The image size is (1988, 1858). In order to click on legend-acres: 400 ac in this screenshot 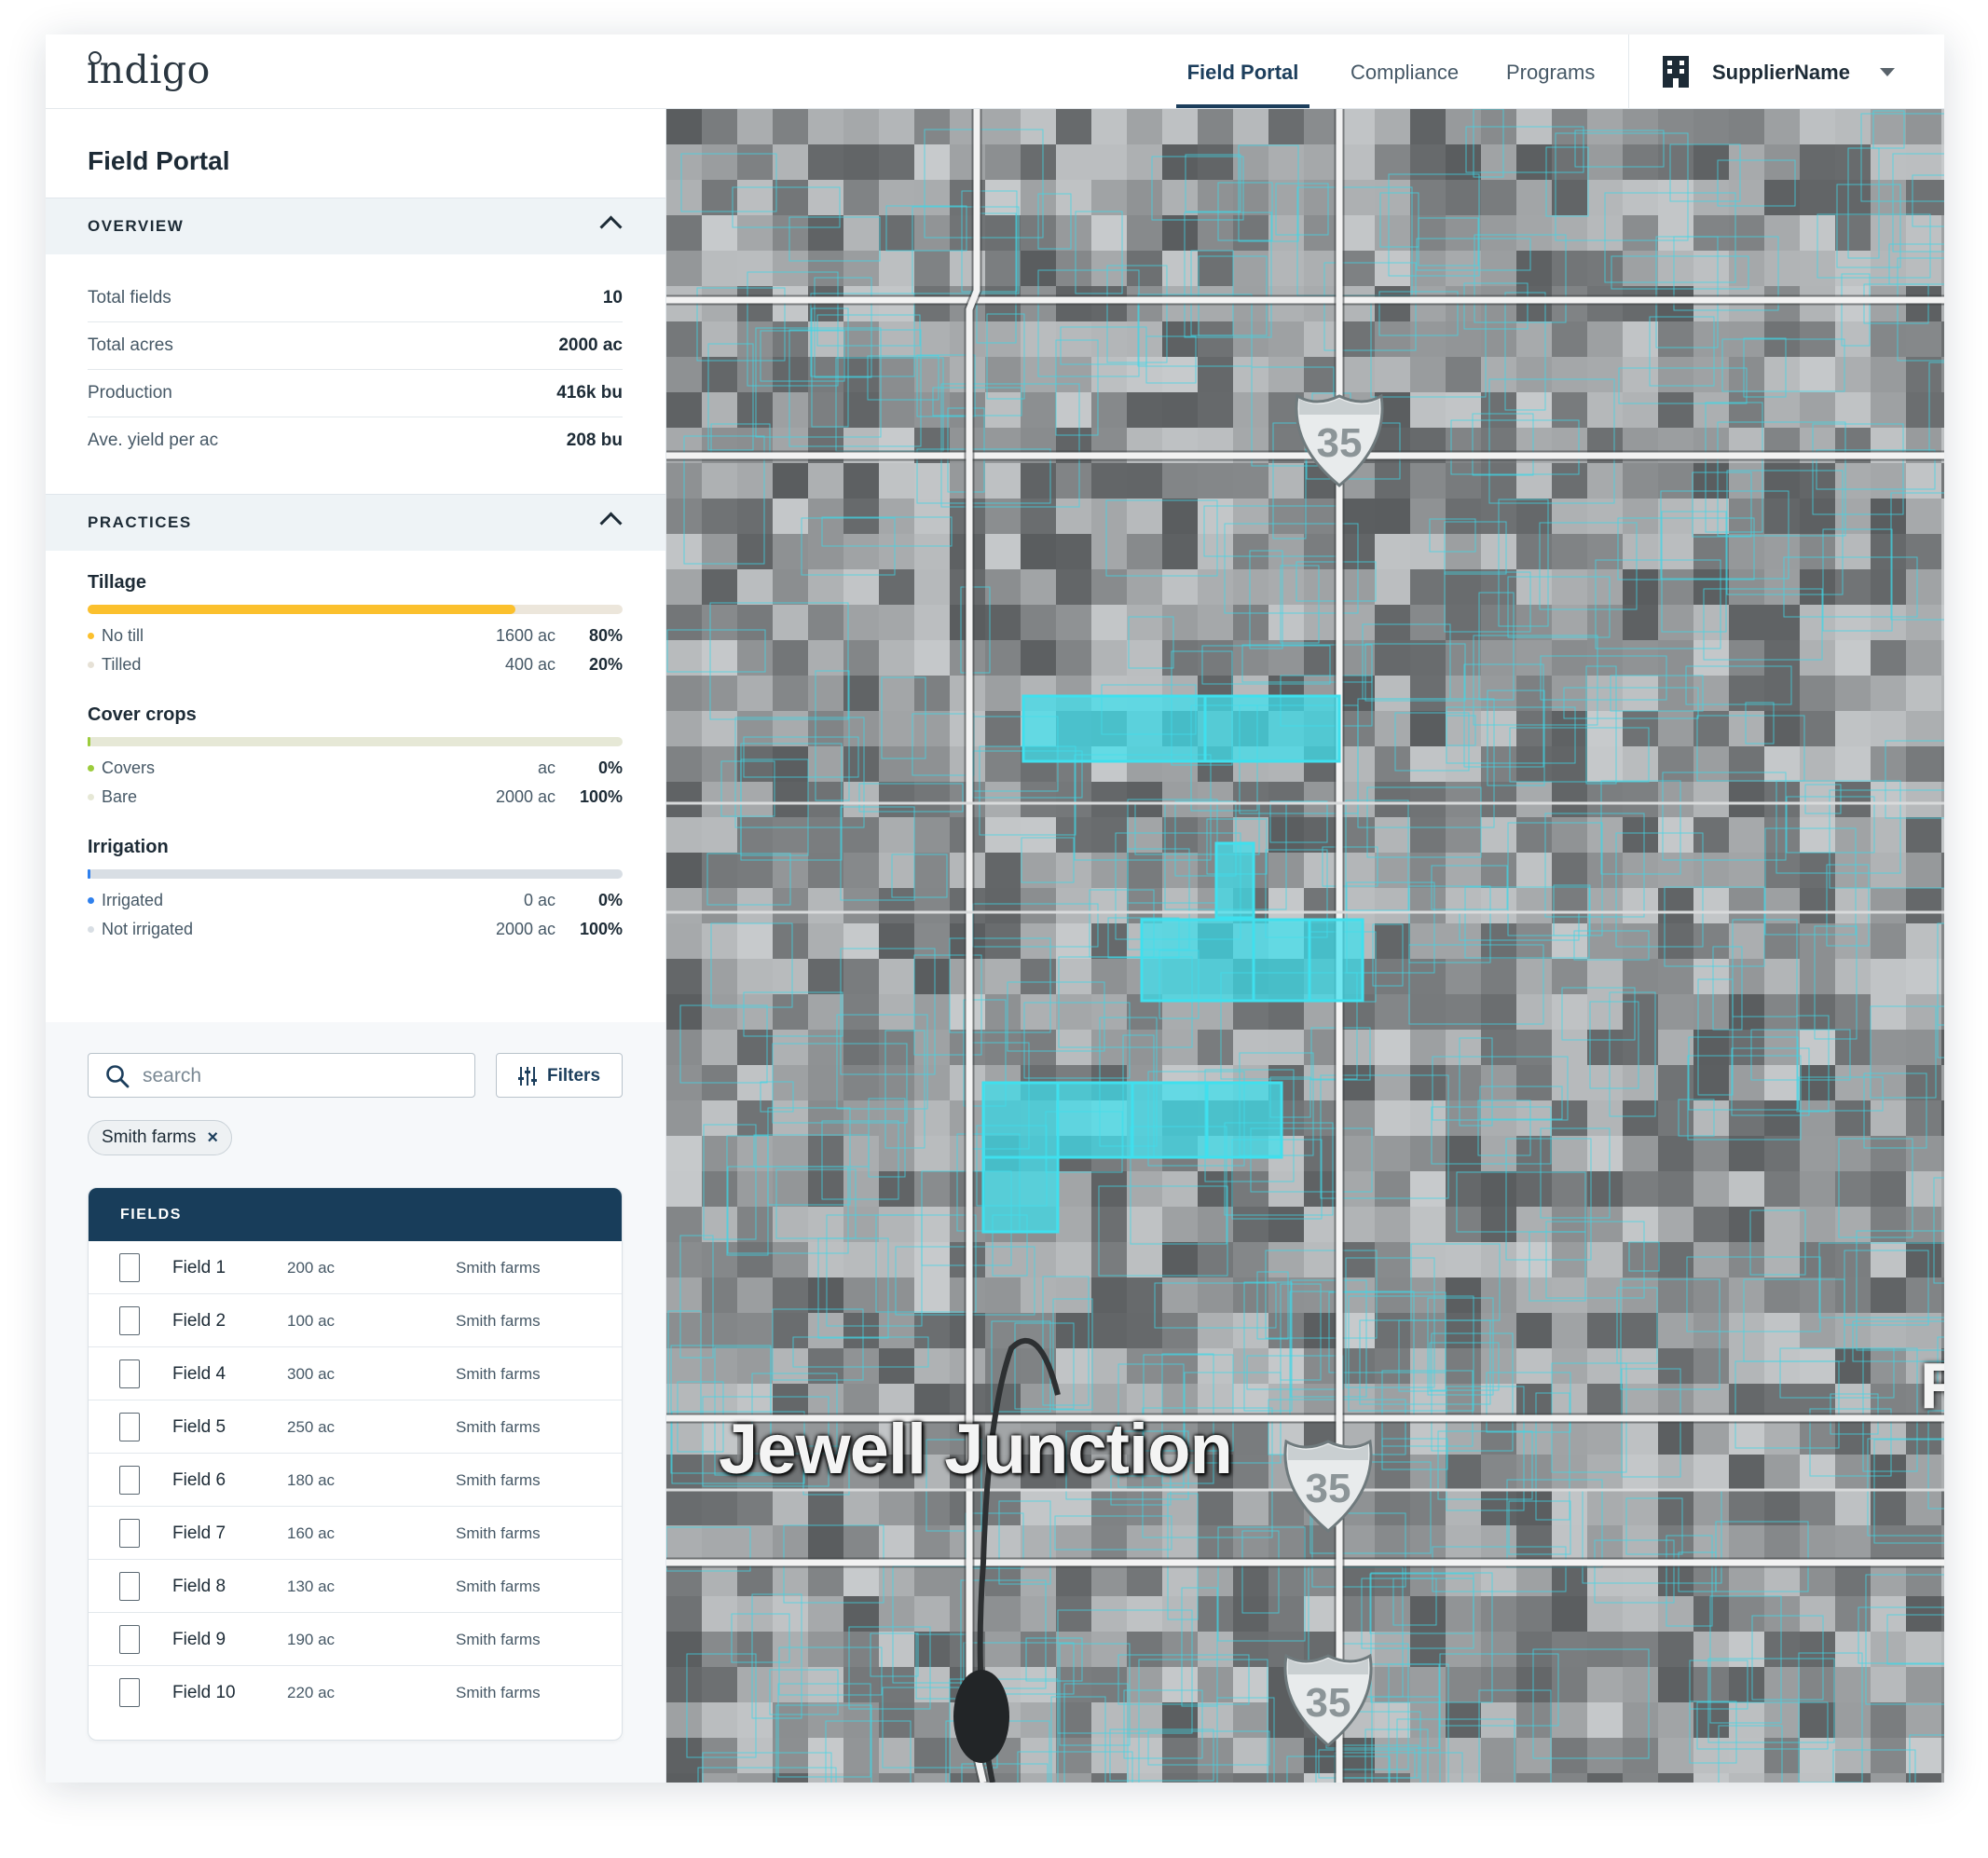, I will do `click(529, 664)`.